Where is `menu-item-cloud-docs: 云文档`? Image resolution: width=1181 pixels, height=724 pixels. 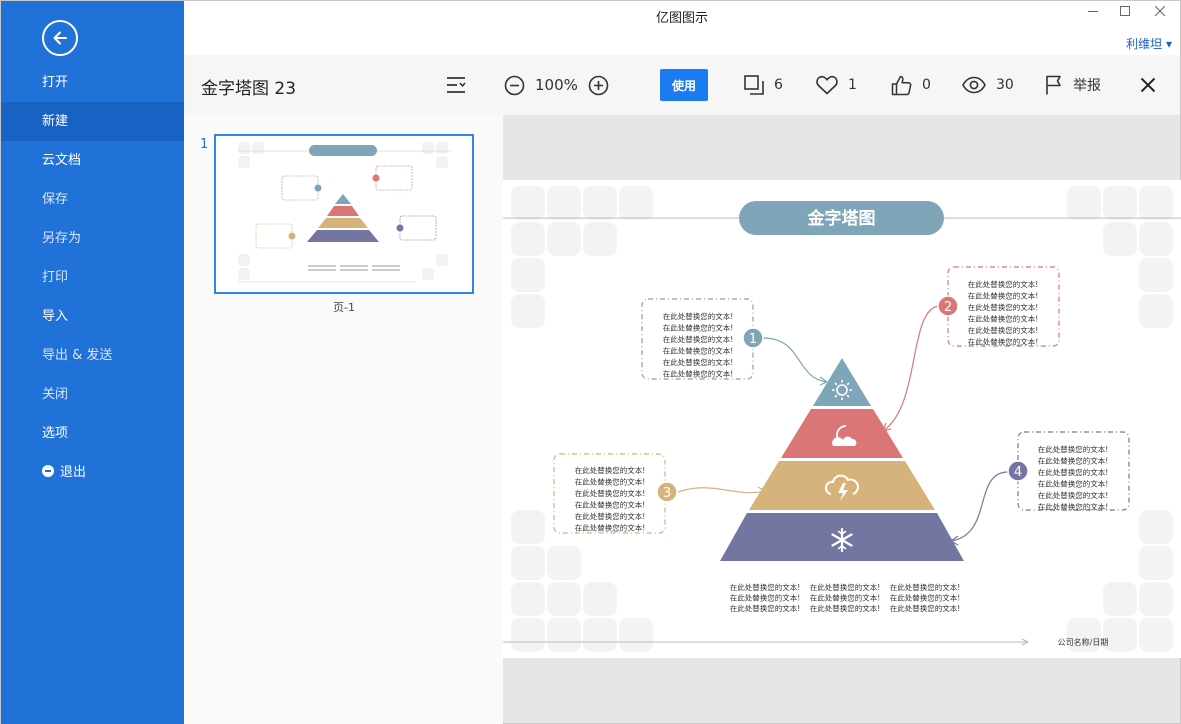 menu-item-cloud-docs: 云文档 is located at coordinates (92, 160).